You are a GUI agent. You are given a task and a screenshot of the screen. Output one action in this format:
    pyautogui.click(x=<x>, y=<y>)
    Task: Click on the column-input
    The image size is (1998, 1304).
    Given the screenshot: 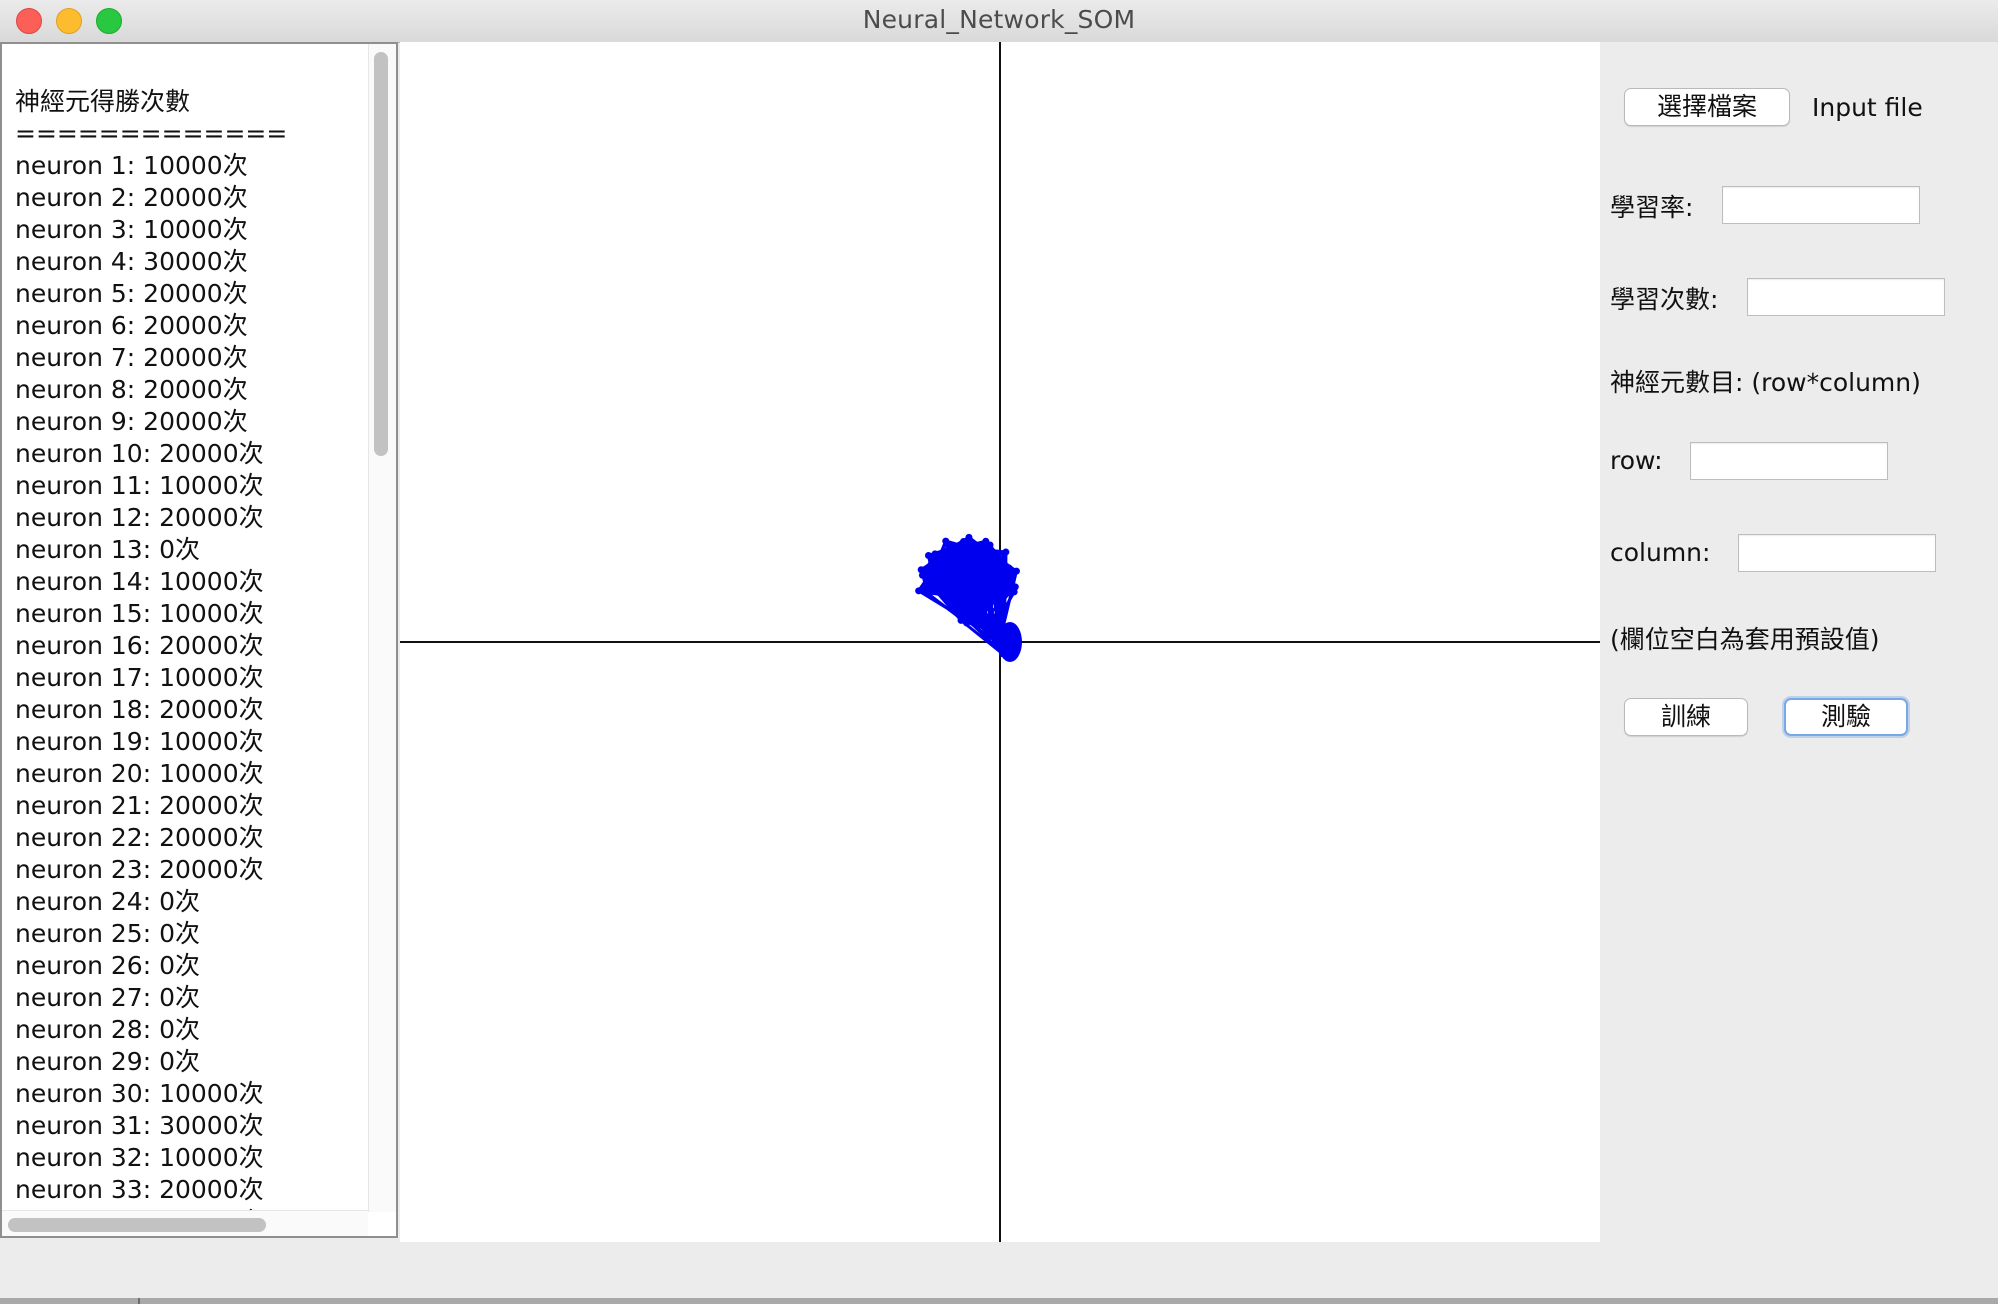 What is the action you would take?
    pyautogui.click(x=1837, y=553)
    